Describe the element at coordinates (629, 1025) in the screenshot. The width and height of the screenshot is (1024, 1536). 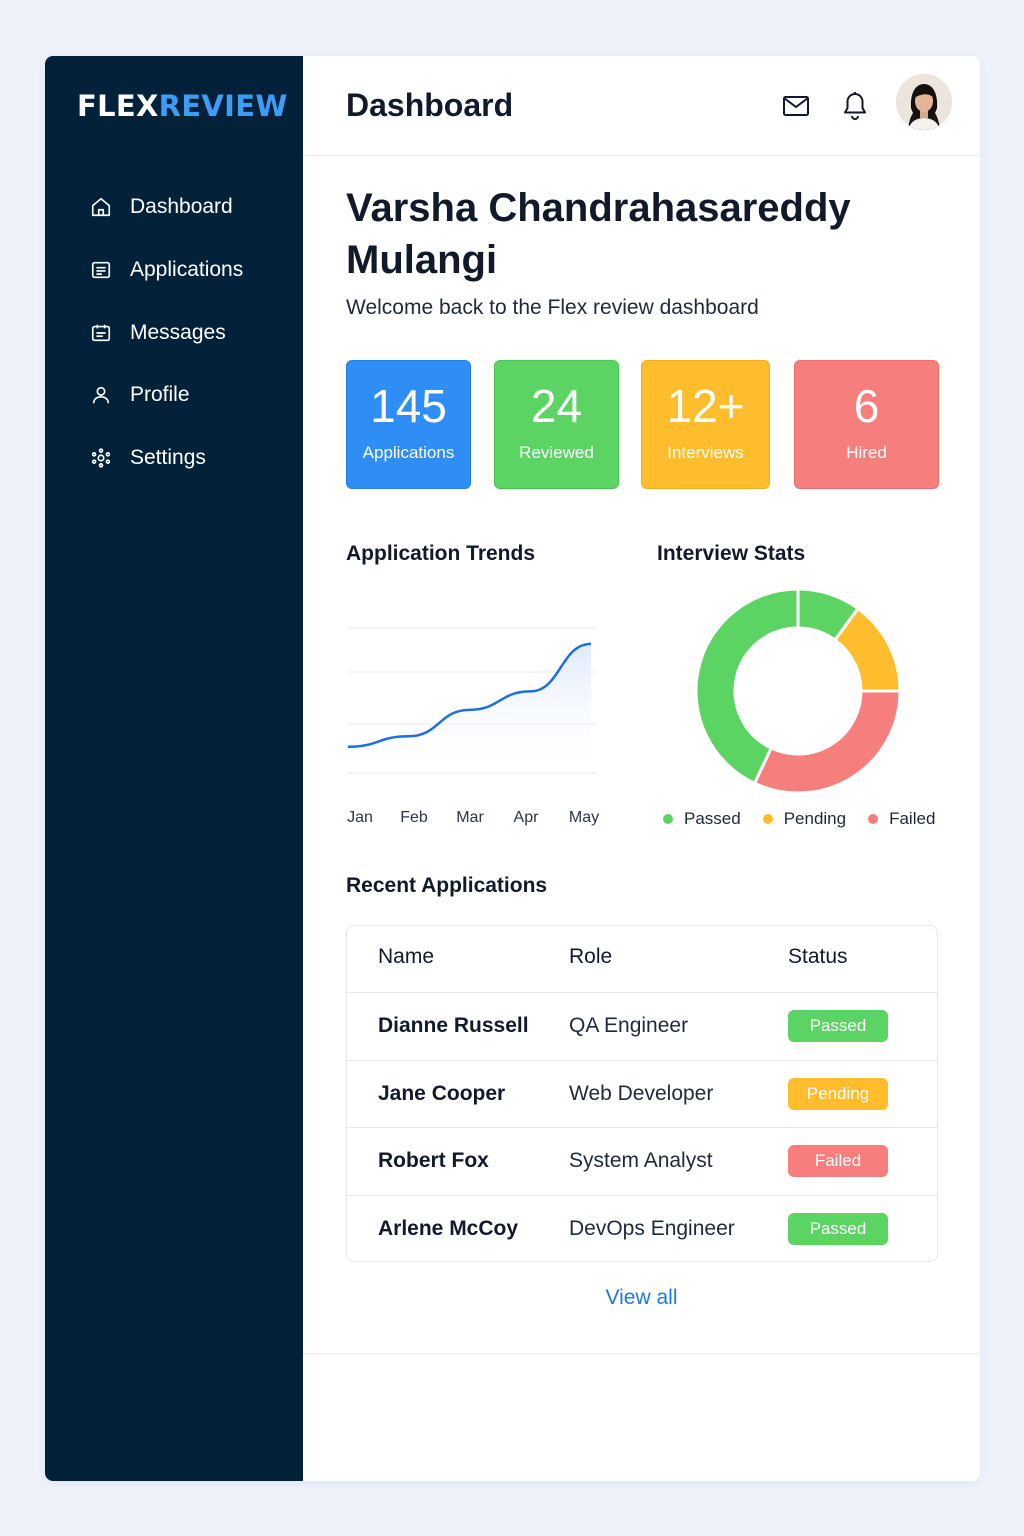
I see `applicant-role: QA Engineer` at that location.